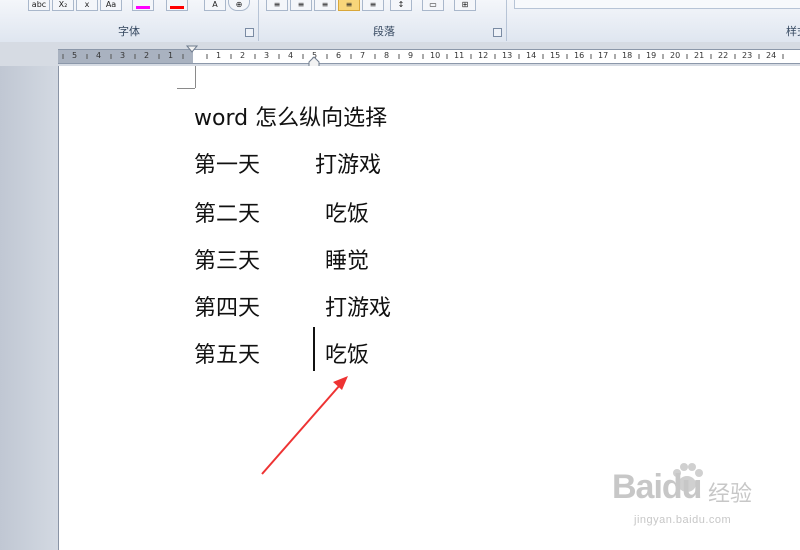 The image size is (800, 550). Describe the element at coordinates (683, 520) in the screenshot. I see `watermark-url: jingyan.baidu.com` at that location.